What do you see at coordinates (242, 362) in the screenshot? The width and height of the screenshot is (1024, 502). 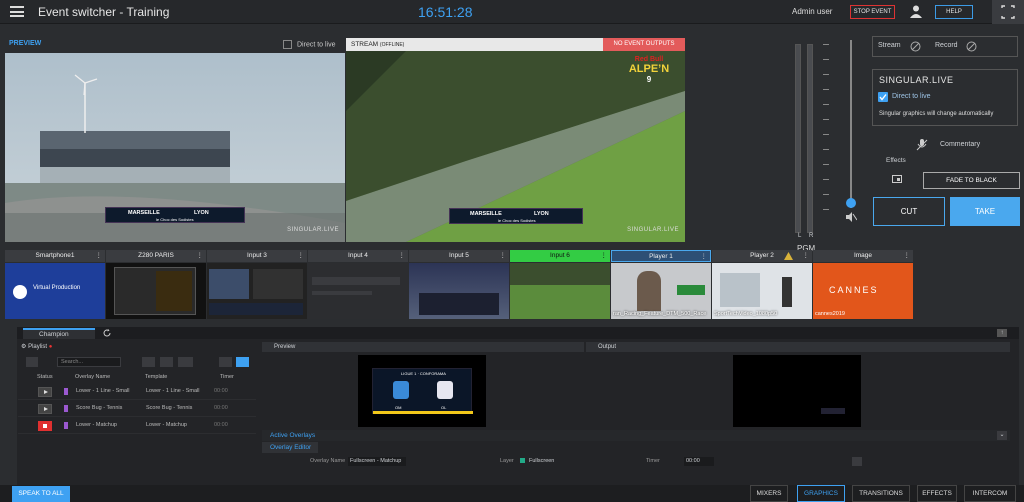 I see `add-overlay-button` at bounding box center [242, 362].